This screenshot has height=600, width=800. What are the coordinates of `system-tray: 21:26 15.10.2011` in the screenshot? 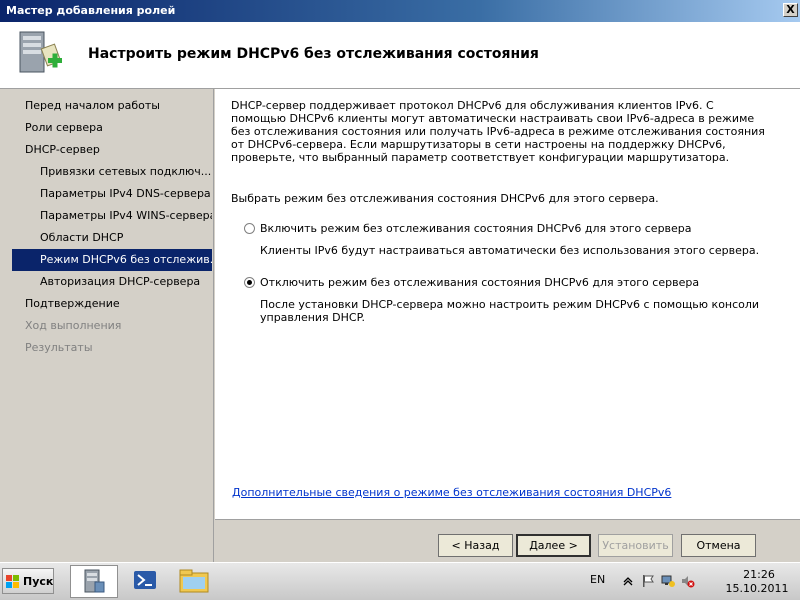 It's located at (704, 582).